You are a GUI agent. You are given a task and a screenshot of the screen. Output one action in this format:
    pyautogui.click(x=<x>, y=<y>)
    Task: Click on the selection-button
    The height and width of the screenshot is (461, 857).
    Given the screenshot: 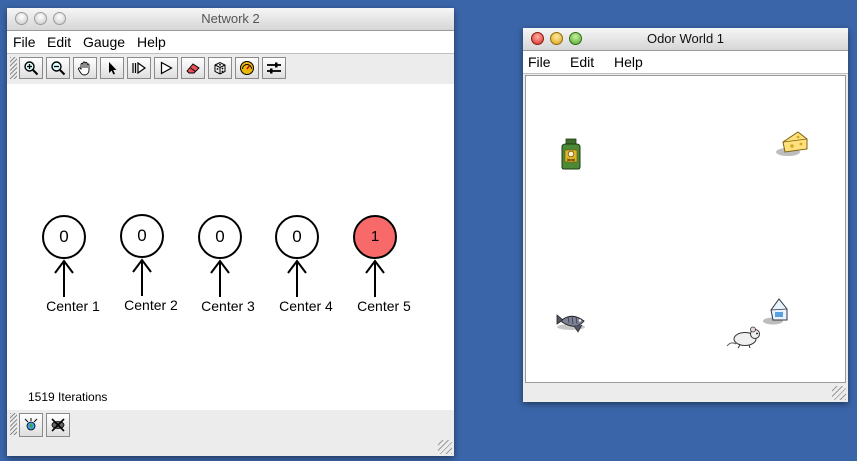 What is the action you would take?
    pyautogui.click(x=112, y=68)
    